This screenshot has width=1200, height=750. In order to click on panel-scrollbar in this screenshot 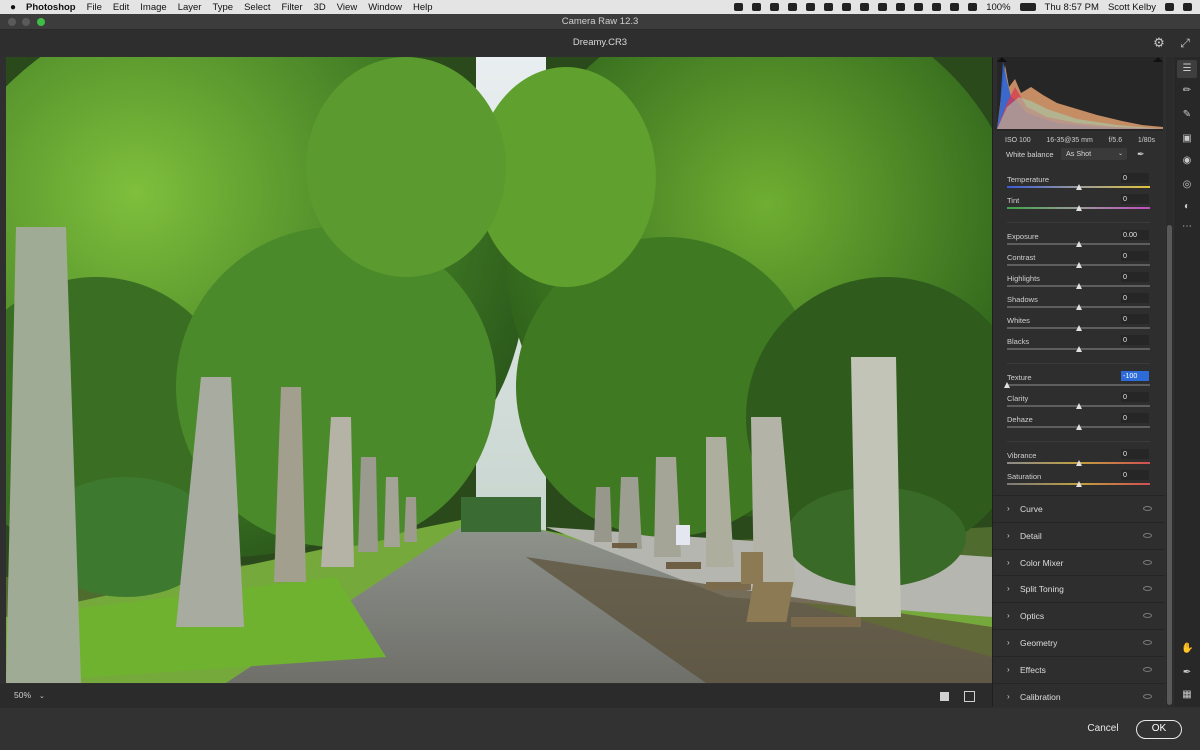, I will do `click(1169, 382)`.